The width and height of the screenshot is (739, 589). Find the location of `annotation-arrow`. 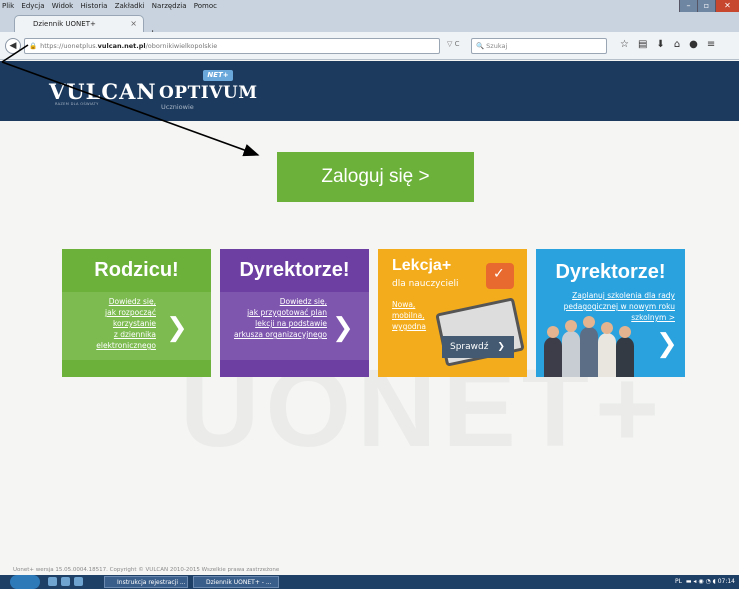

annotation-arrow is located at coordinates (130, 100).